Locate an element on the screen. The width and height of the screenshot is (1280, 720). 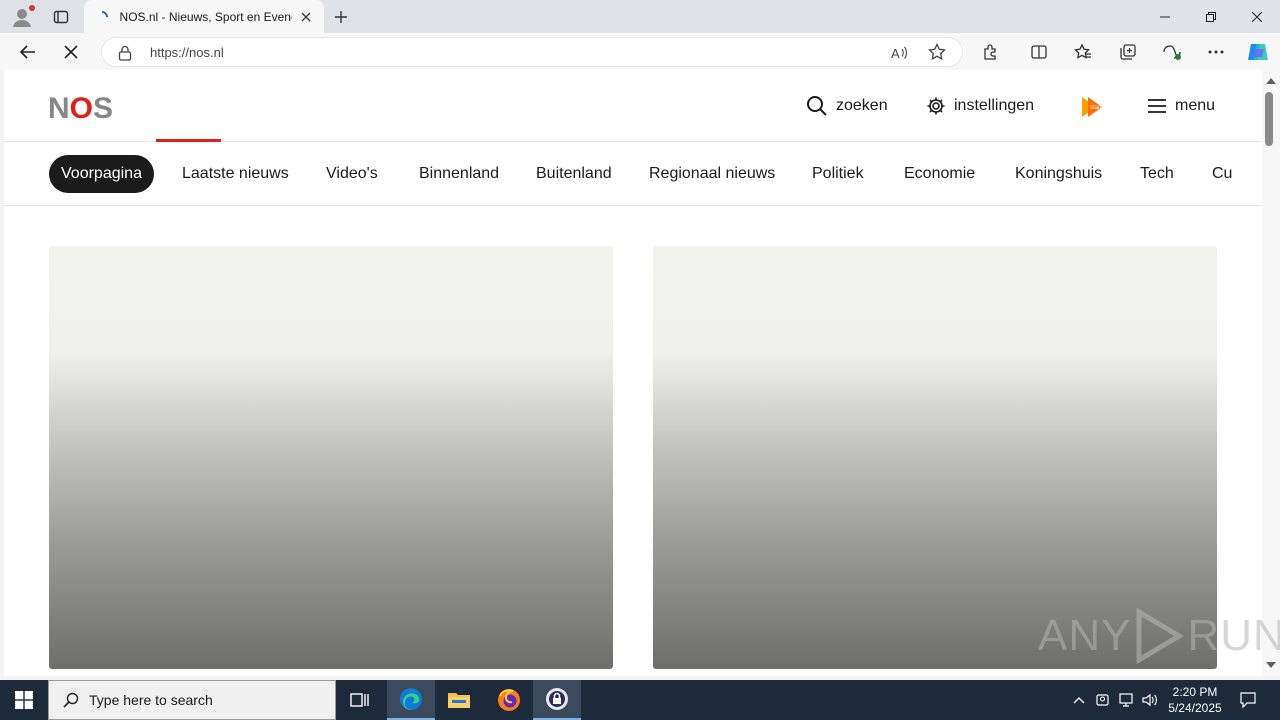
settings-button: instellingen is located at coordinates (980, 106).